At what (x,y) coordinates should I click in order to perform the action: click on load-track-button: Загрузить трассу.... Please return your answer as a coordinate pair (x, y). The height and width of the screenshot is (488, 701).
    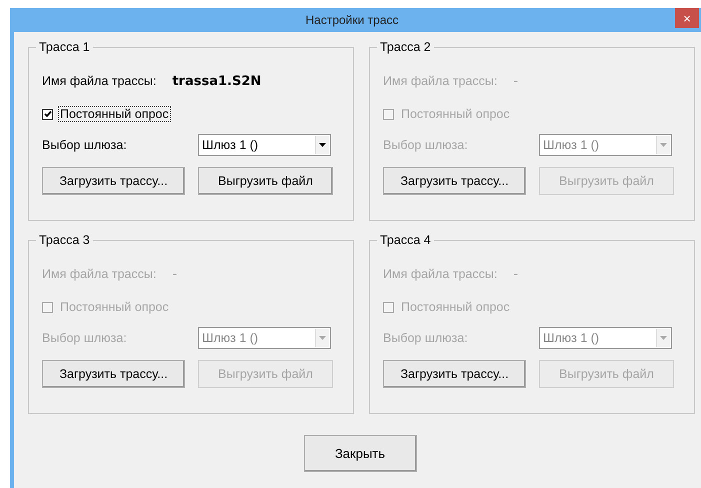
    Looking at the image, I should click on (113, 181).